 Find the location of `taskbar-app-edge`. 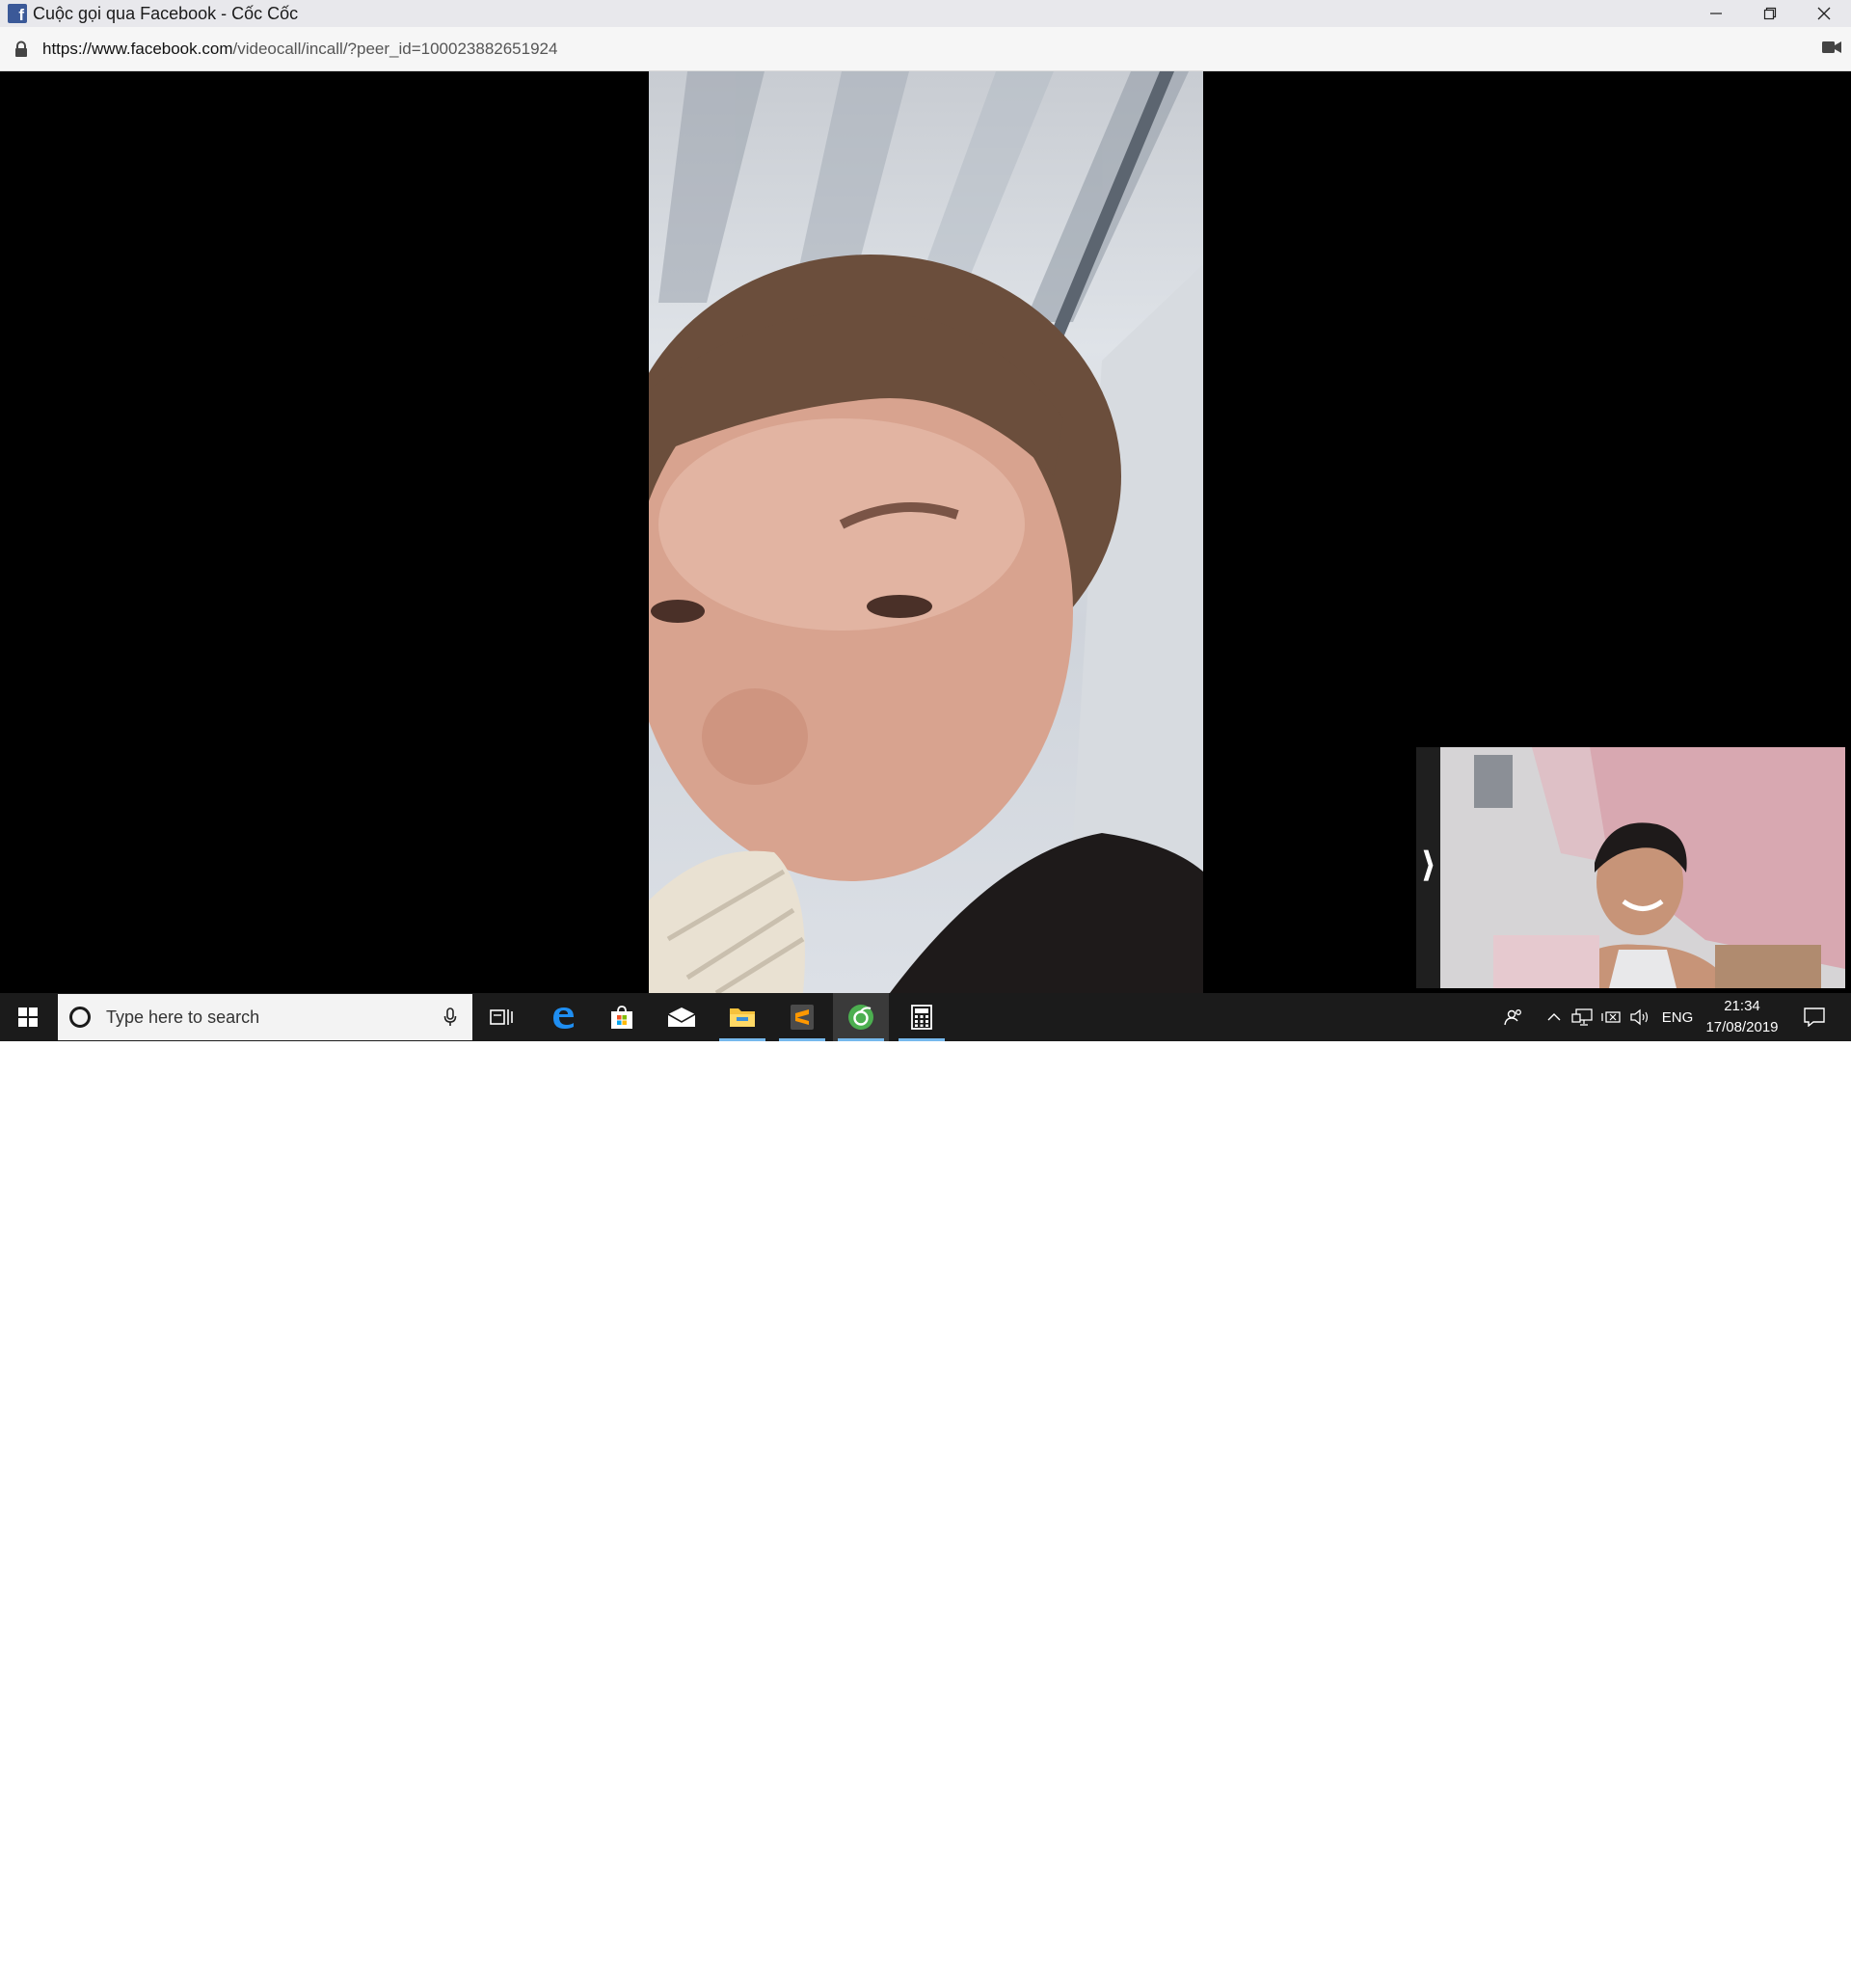

taskbar-app-edge is located at coordinates (563, 1017).